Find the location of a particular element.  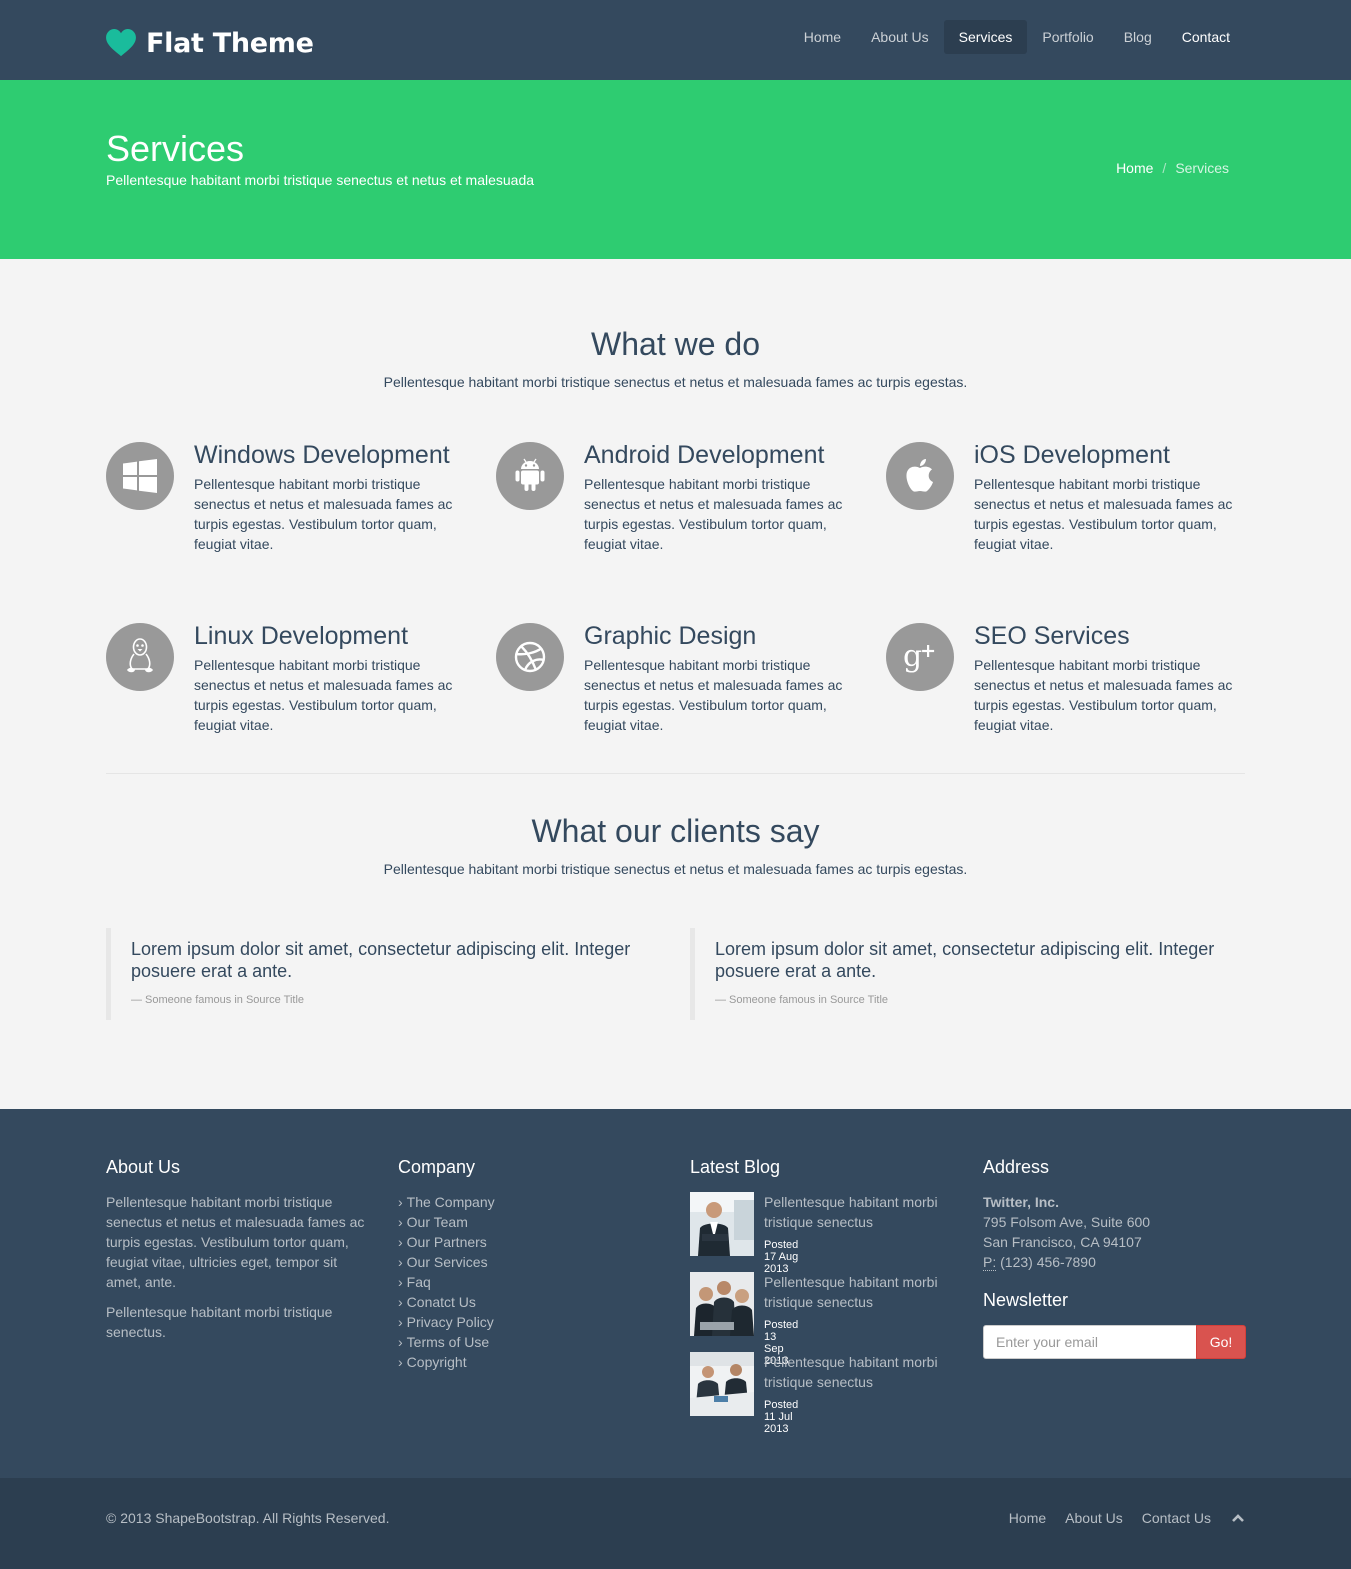

address-line: San Francisco, CA 94107 is located at coordinates (1062, 1242).